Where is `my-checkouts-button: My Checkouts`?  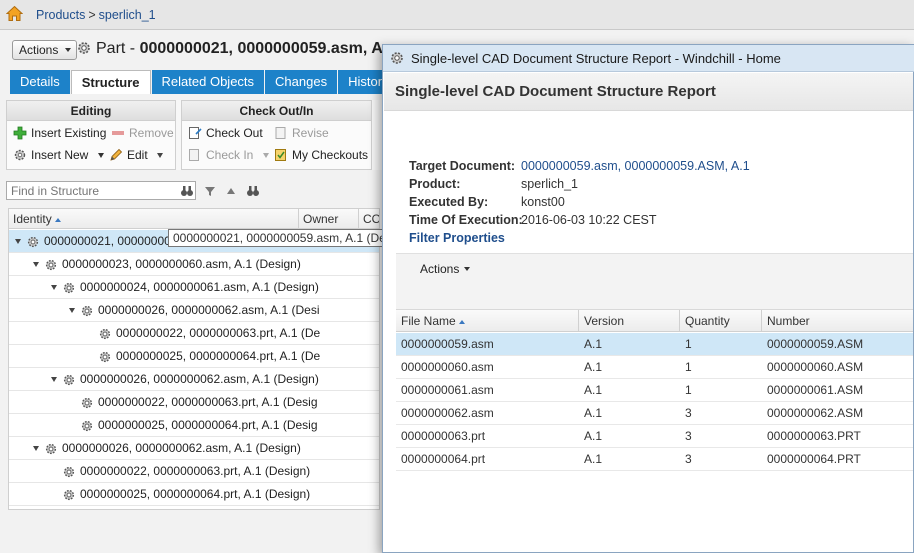 my-checkouts-button: My Checkouts is located at coordinates (321, 155).